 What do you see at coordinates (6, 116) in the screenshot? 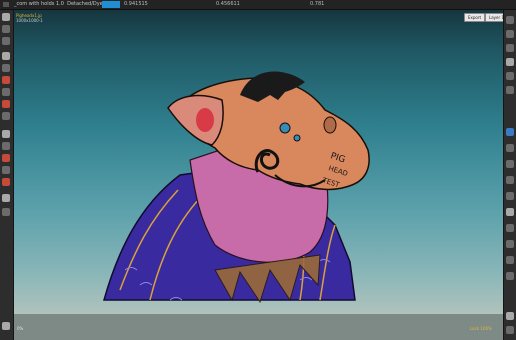
I see `text-icon` at bounding box center [6, 116].